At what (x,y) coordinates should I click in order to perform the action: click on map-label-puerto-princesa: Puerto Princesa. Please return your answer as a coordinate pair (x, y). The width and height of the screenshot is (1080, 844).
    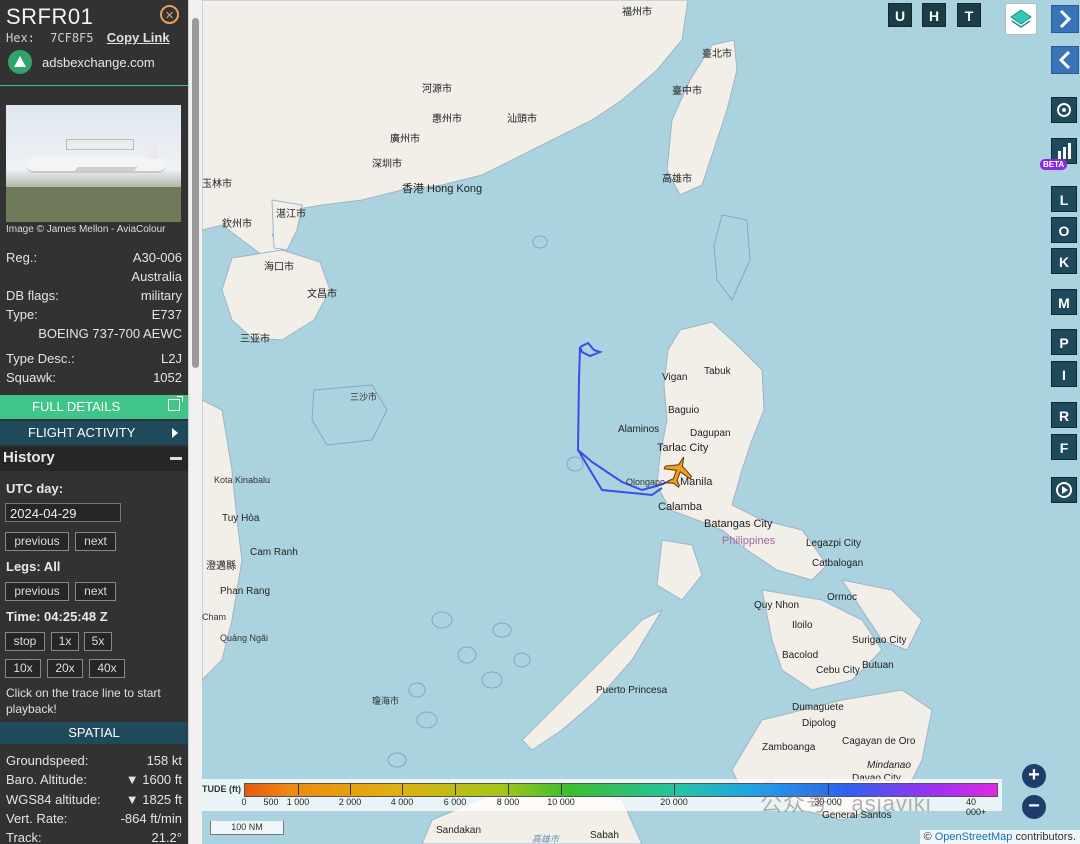
    Looking at the image, I should click on (632, 690).